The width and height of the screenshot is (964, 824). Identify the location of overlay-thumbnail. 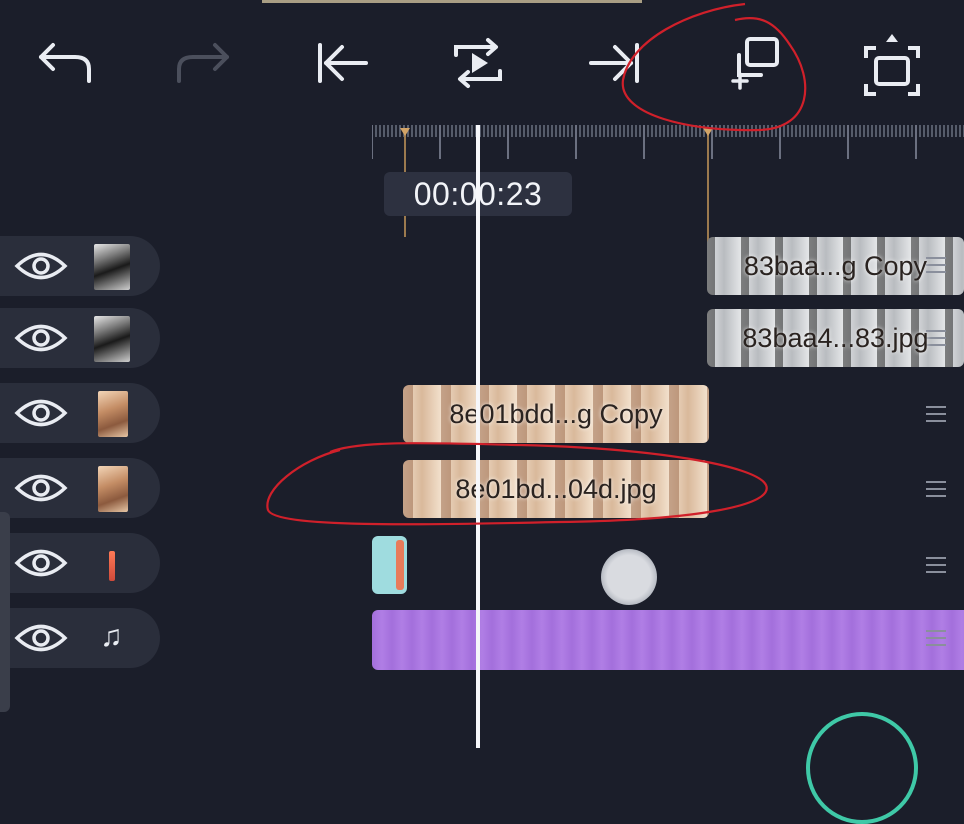
(112, 566).